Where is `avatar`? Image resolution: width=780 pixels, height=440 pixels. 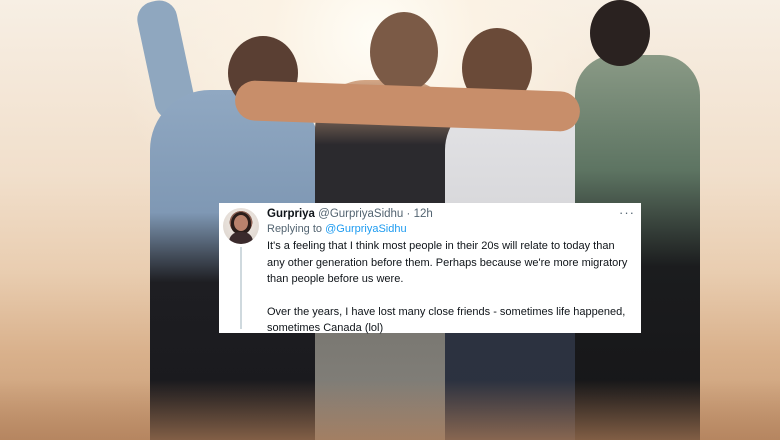 avatar is located at coordinates (241, 226).